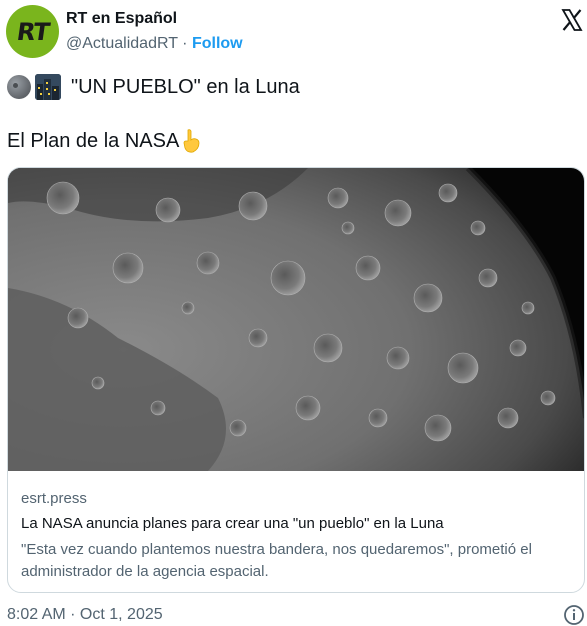  I want to click on avatar: RT, so click(32, 31).